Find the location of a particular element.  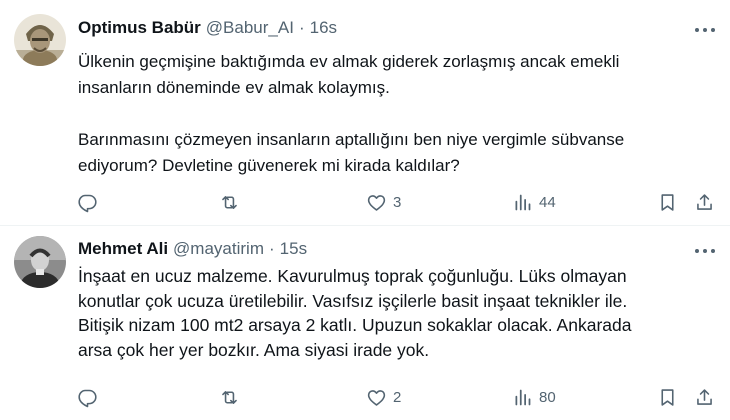

author-handle: @mayatirim is located at coordinates (218, 249).